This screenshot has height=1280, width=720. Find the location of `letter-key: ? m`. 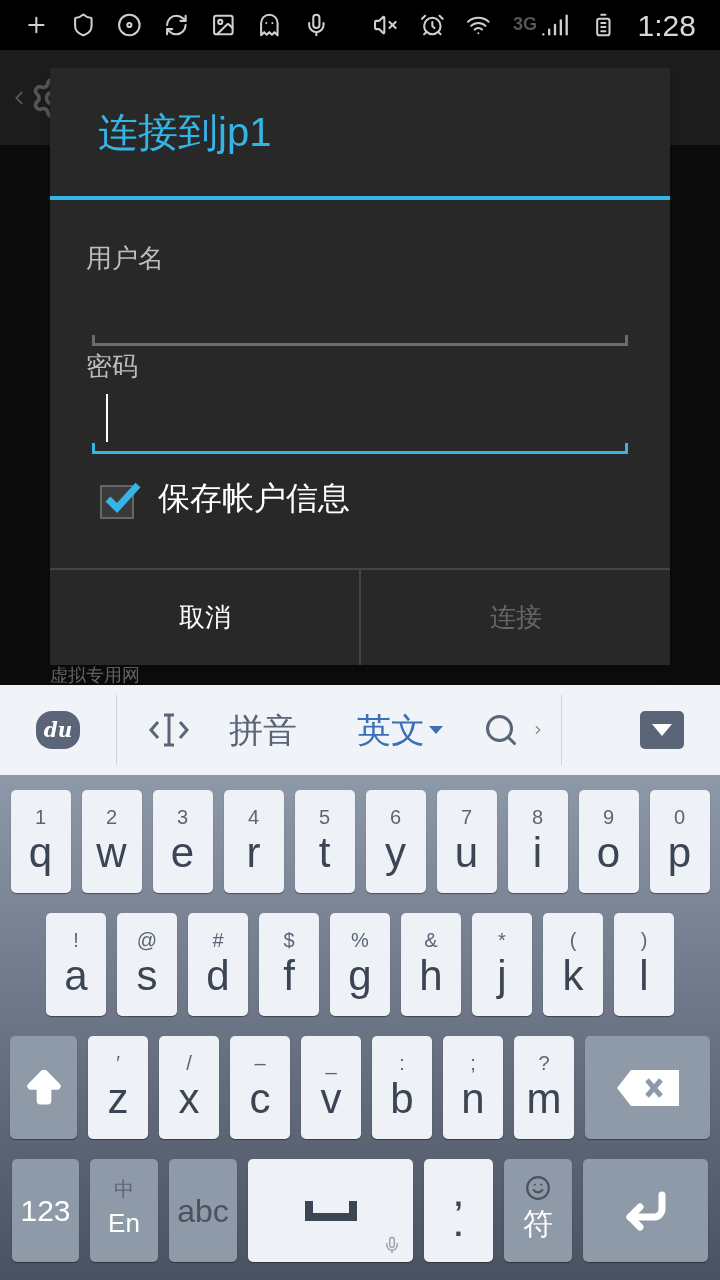

letter-key: ? m is located at coordinates (544, 1087).